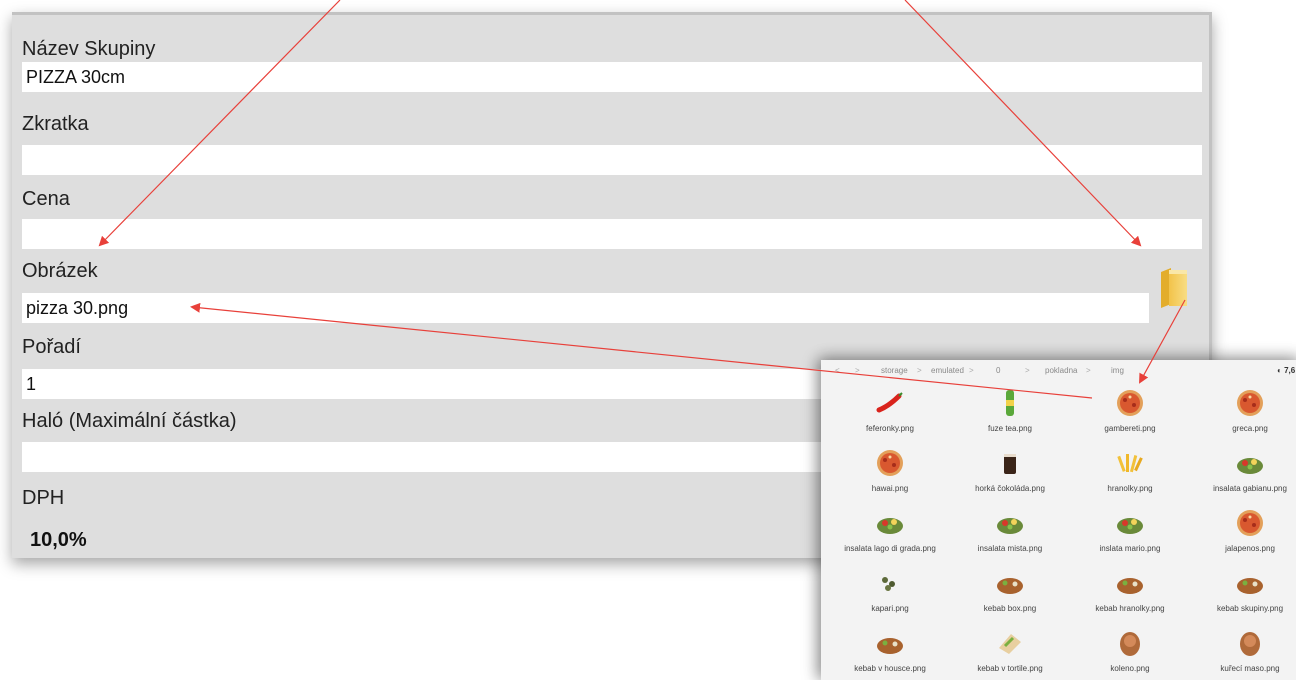 This screenshot has height=680, width=1296. I want to click on breadcrumb-item: img, so click(1117, 371).